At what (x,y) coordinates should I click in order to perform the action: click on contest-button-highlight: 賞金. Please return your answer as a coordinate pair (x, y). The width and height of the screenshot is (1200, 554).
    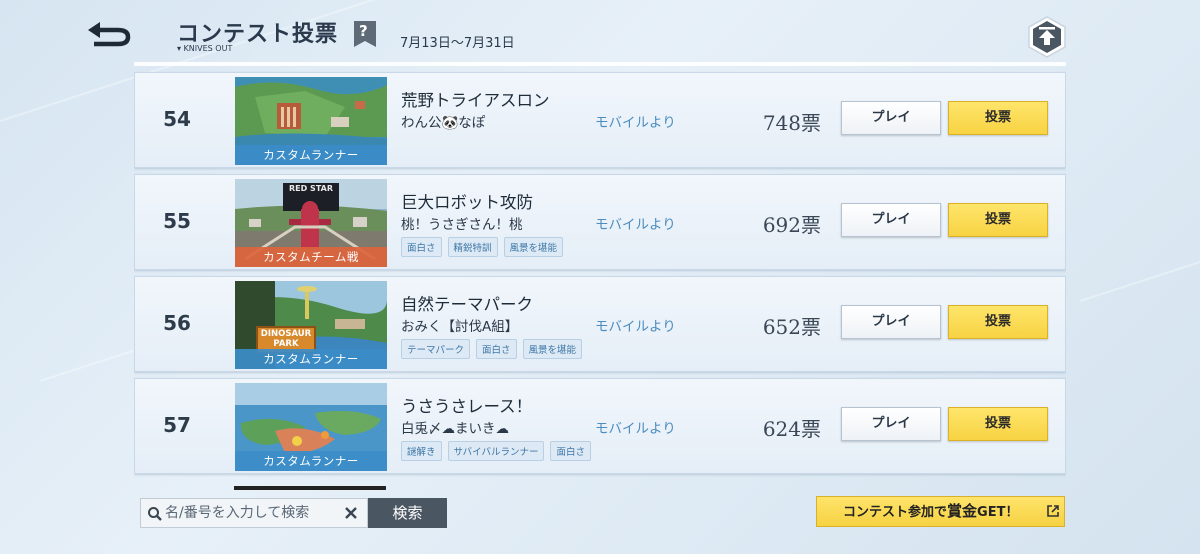
    Looking at the image, I should click on (962, 511).